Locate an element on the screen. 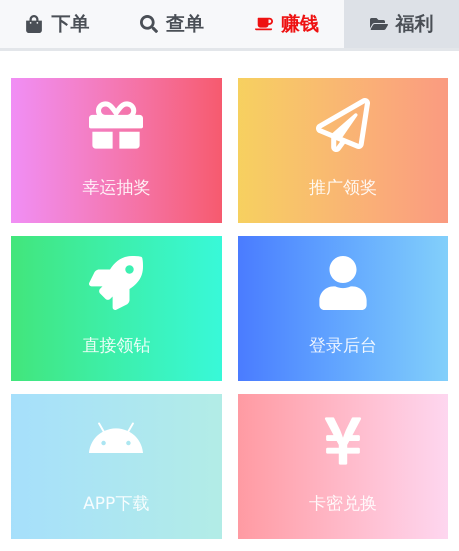 The width and height of the screenshot is (459, 551). menu-tile: 卡密兑换 is located at coordinates (343, 466).